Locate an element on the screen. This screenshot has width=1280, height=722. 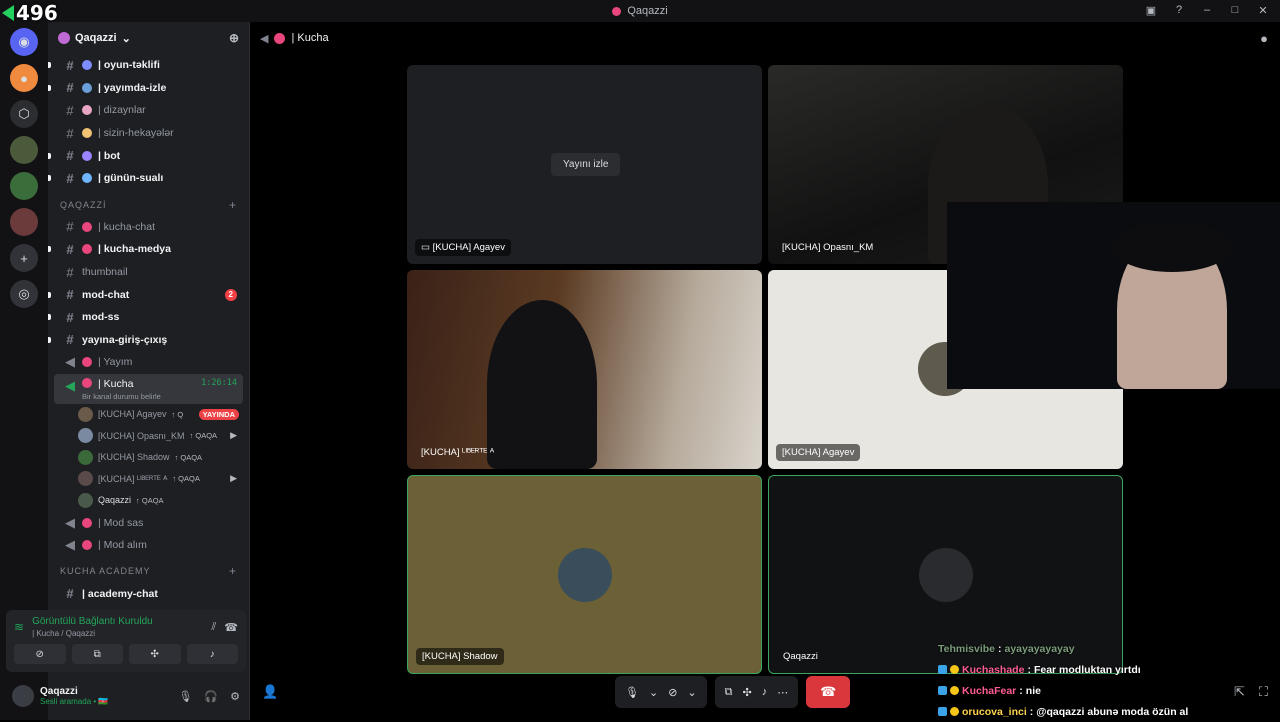
noise-suppression-icon: ⫽ is located at coordinates (213, 627).